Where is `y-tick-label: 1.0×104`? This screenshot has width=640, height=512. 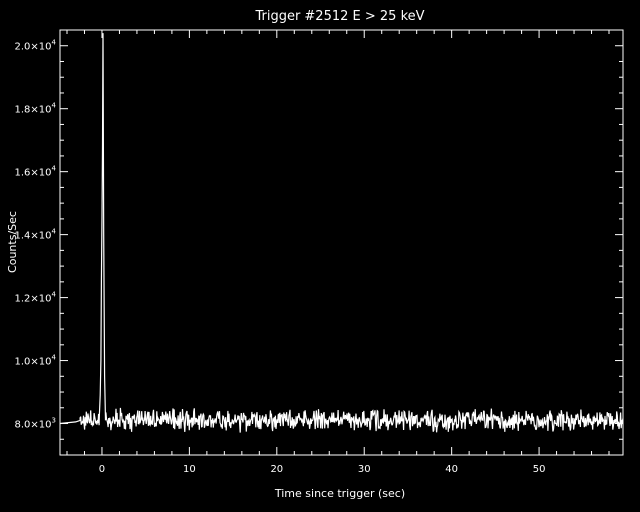
y-tick-label: 1.0×104 is located at coordinates (36, 361).